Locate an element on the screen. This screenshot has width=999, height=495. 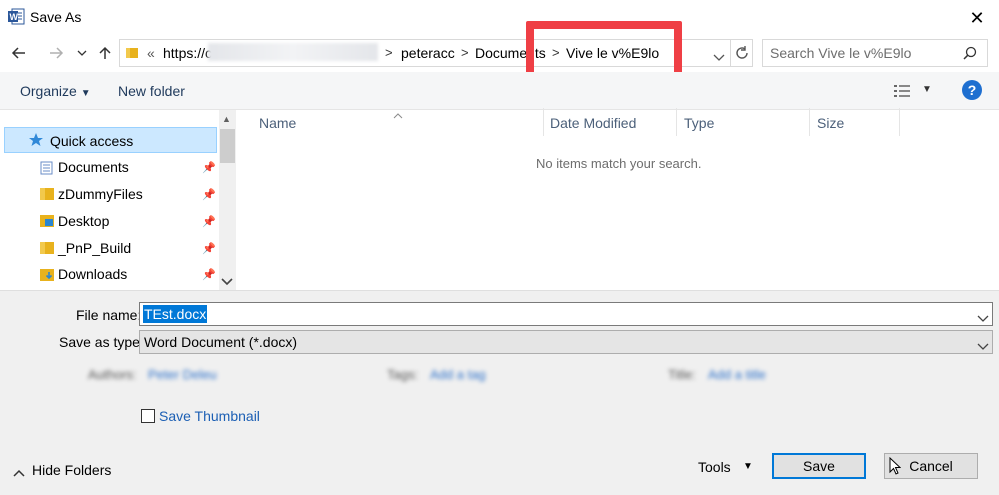
breadcrumb-blurred is located at coordinates (293, 52).